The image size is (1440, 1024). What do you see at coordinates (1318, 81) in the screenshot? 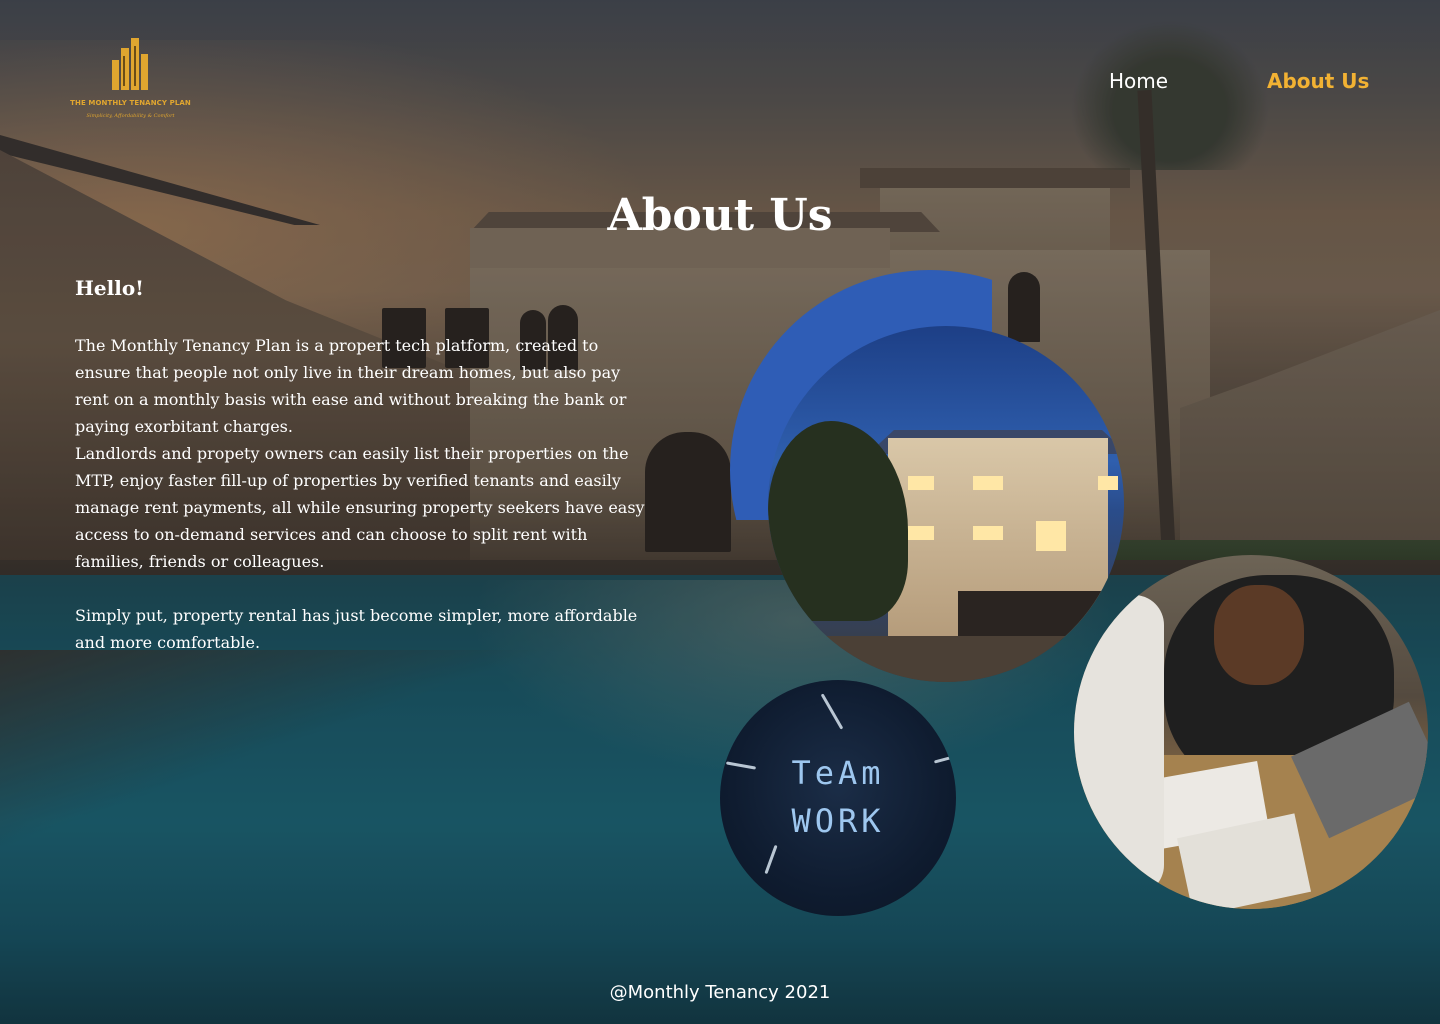
I see `nav-about-us-link: About Us` at bounding box center [1318, 81].